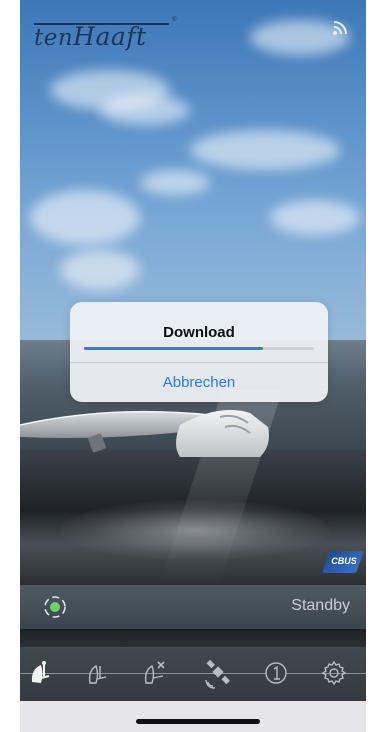 The height and width of the screenshot is (732, 384). I want to click on antenna-down-button, so click(98, 673).